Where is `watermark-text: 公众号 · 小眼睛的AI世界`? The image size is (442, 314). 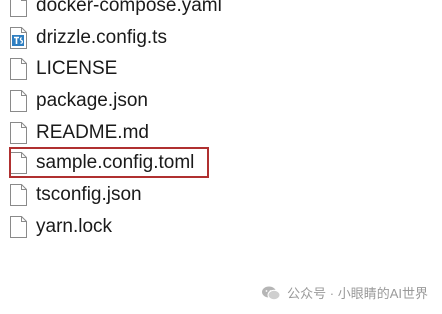
watermark-text: 公众号 · 小眼睛的AI世界 is located at coordinates (357, 293).